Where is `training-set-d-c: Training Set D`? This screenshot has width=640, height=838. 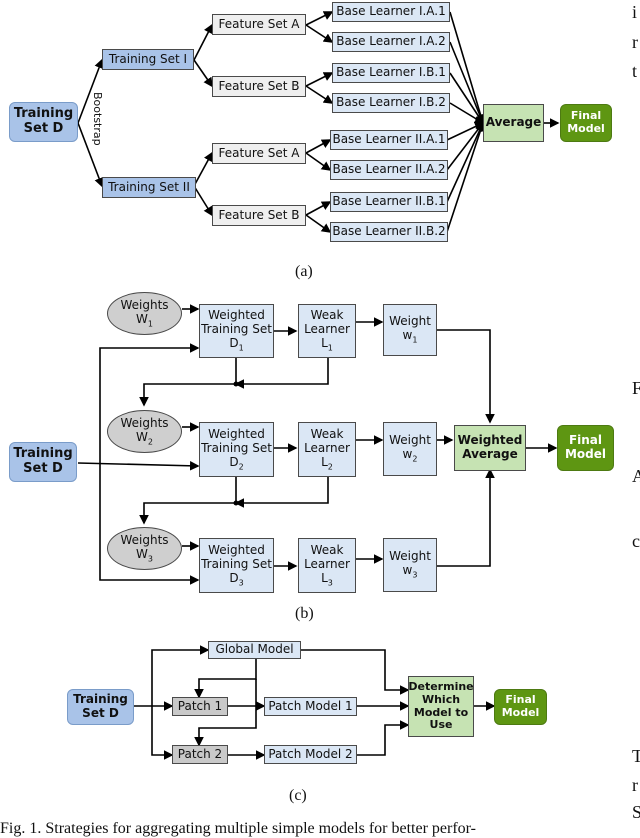
training-set-d-c: Training Set D is located at coordinates (100, 707).